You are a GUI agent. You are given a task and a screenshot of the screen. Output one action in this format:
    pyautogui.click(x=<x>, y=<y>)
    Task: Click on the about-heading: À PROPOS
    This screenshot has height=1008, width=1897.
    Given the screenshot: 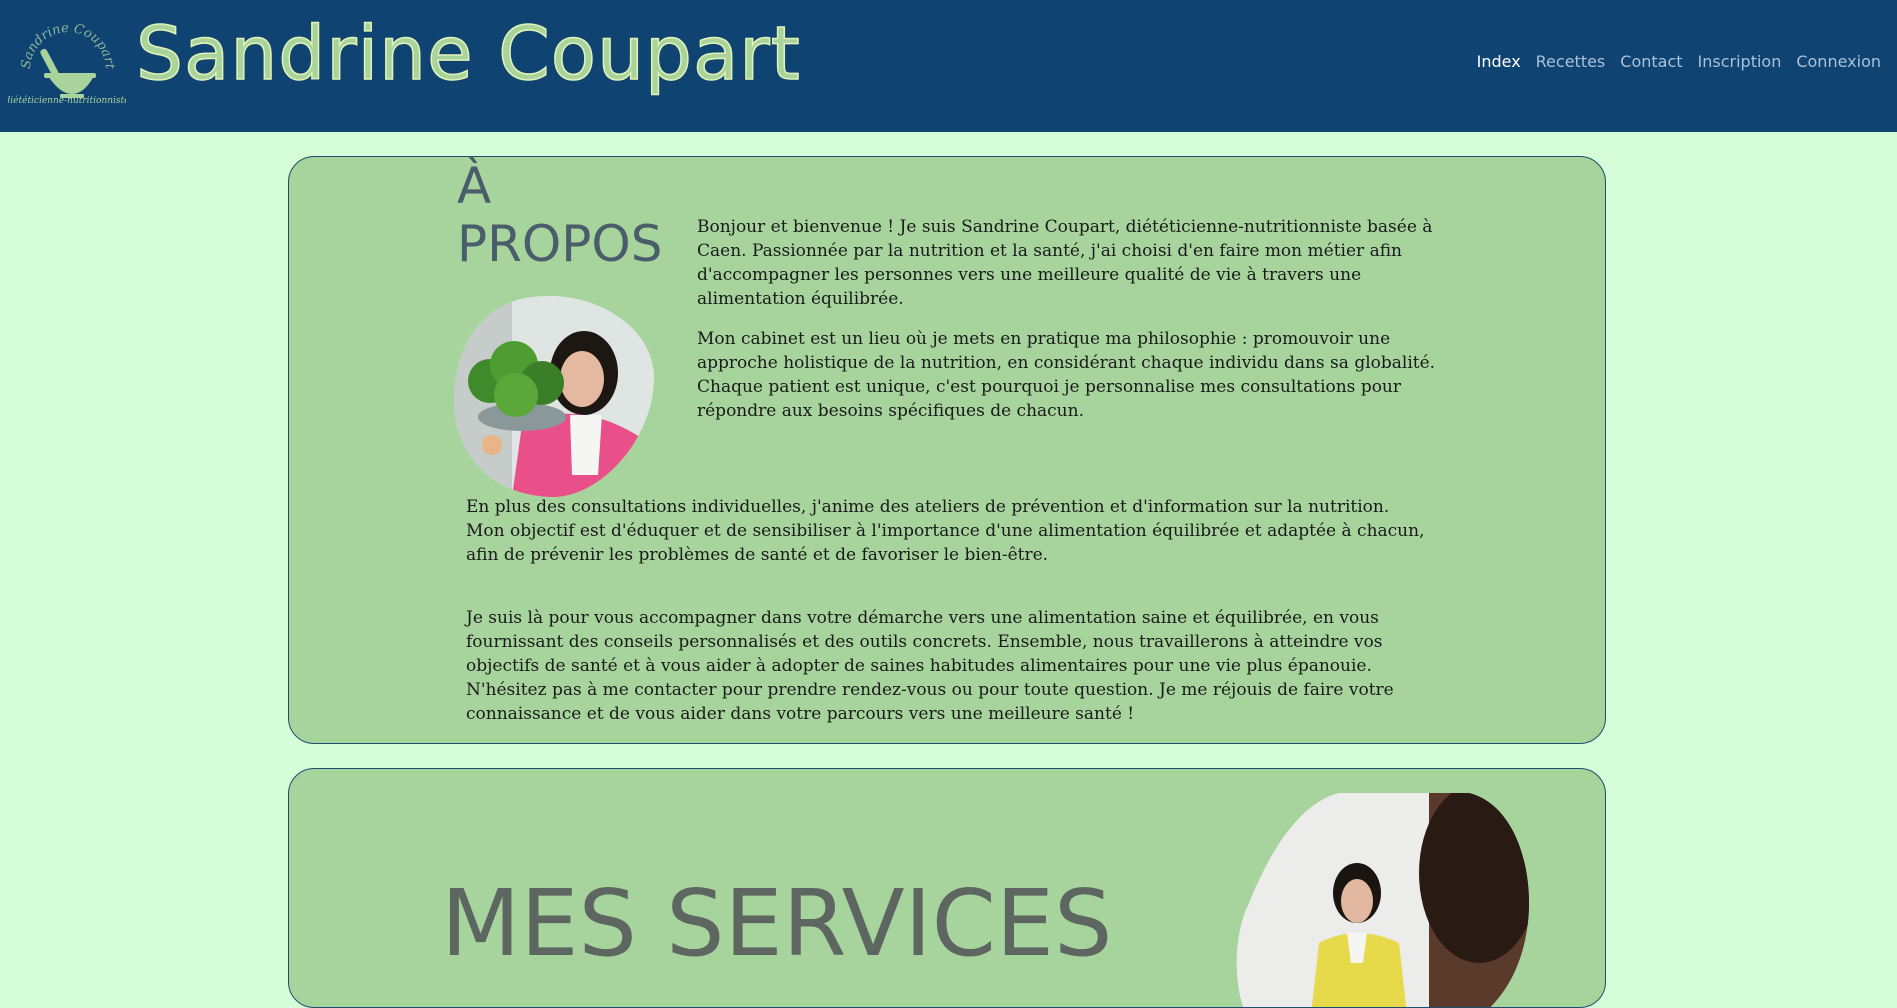 What is the action you would take?
    pyautogui.click(x=560, y=215)
    